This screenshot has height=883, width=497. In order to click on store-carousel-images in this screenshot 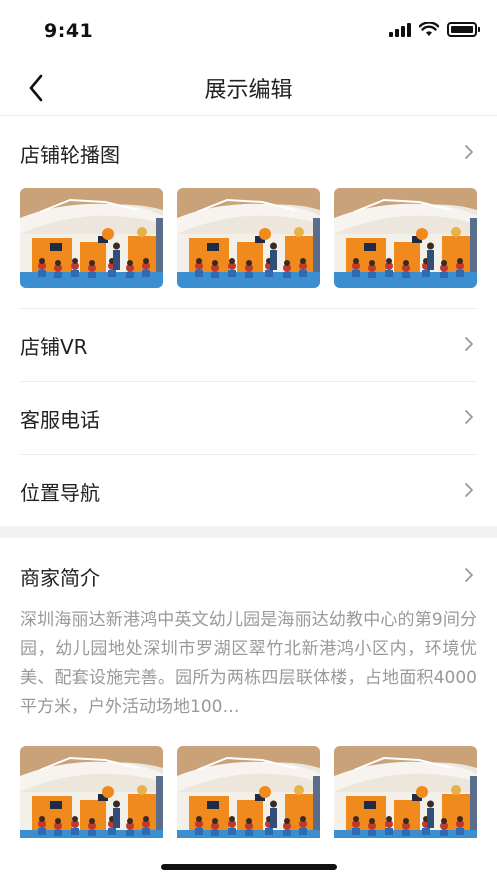, I will do `click(248, 238)`.